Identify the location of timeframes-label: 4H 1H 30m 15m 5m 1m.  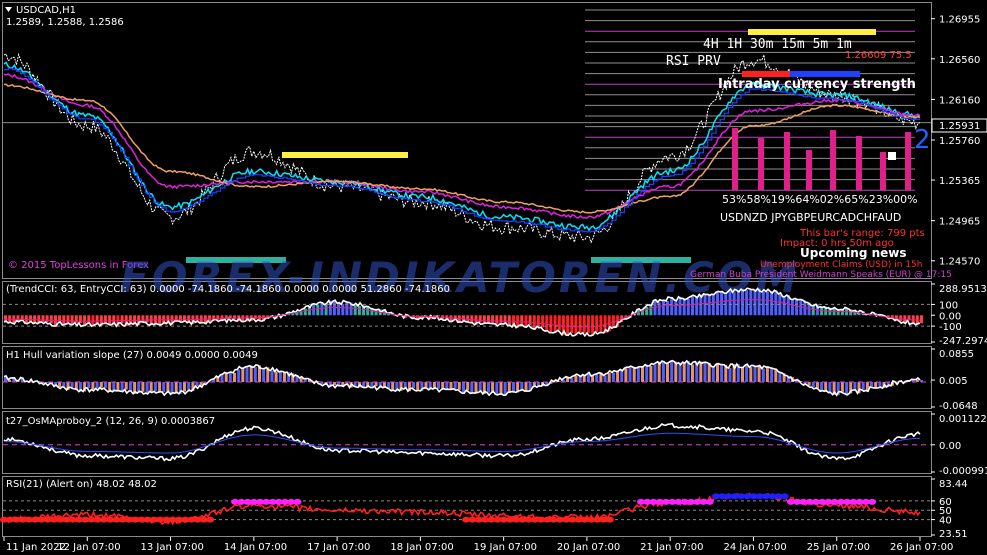
(777, 44).